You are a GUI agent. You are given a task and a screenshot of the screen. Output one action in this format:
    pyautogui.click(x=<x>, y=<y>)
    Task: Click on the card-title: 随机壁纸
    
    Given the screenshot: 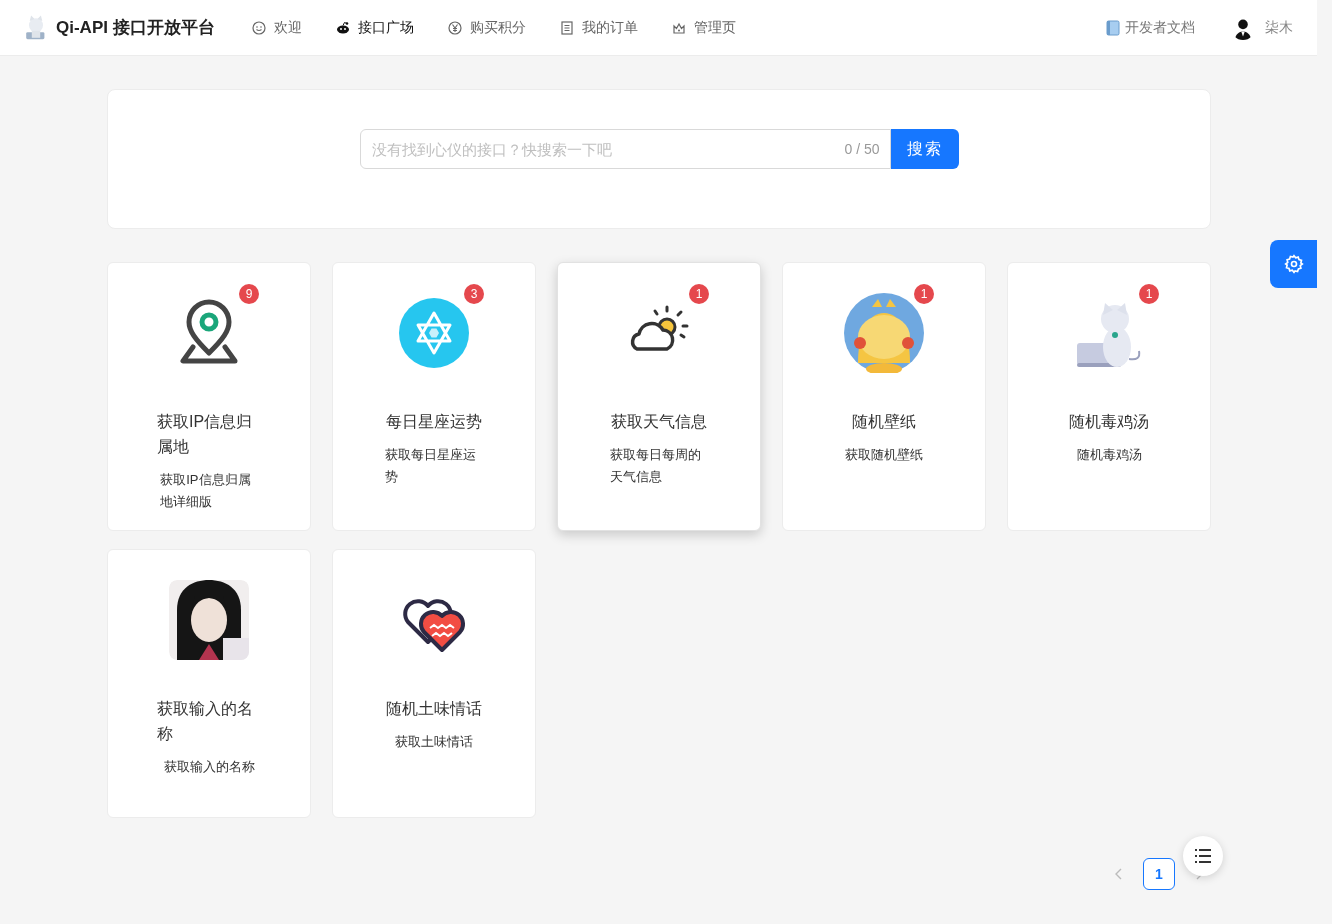 What is the action you would take?
    pyautogui.click(x=884, y=422)
    